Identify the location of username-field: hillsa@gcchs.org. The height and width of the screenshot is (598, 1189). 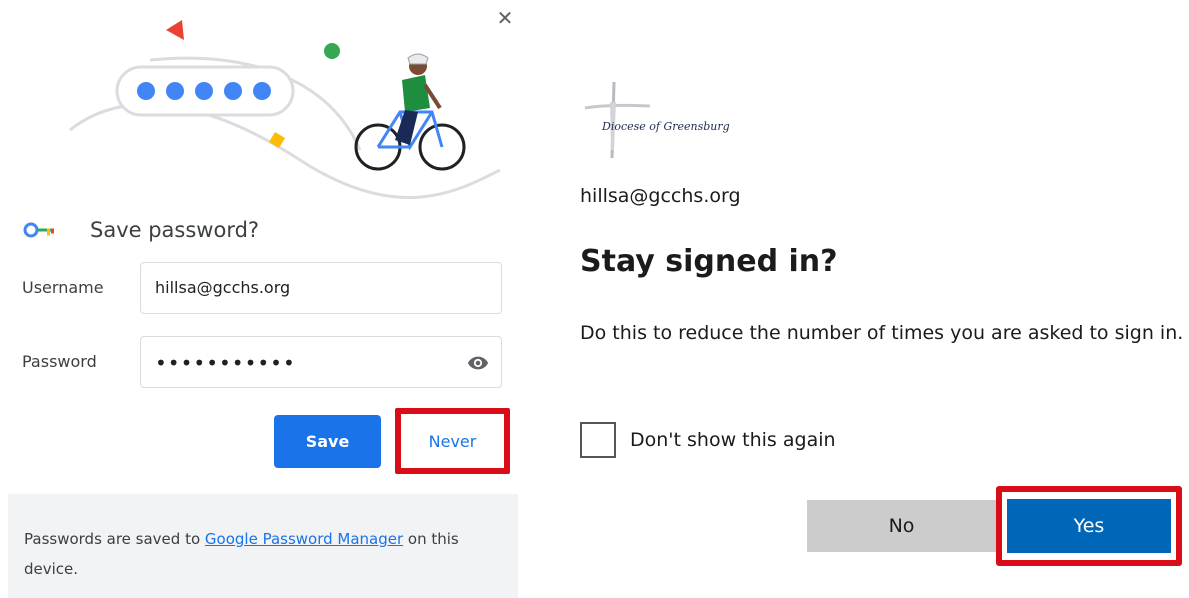
(321, 288).